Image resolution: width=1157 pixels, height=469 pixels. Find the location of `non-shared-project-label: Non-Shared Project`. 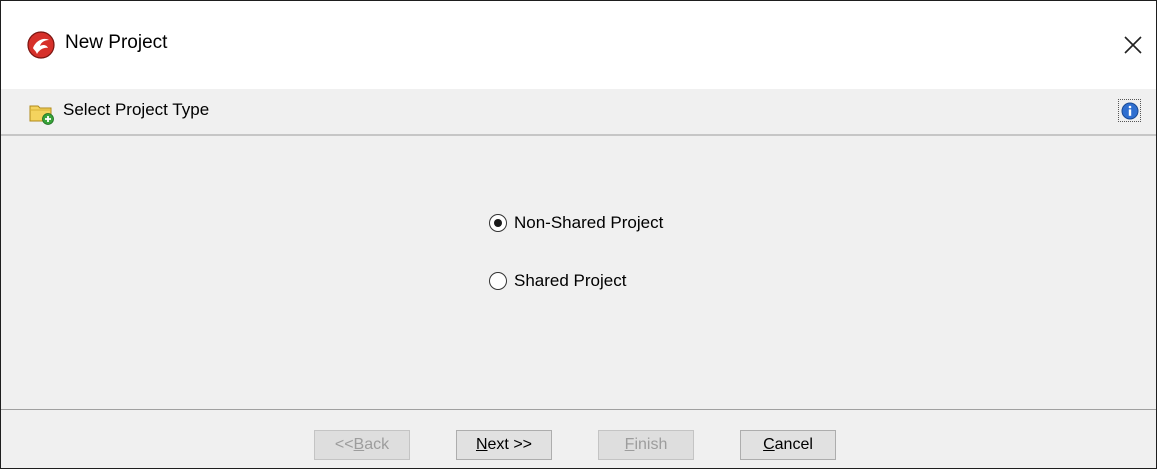

non-shared-project-label: Non-Shared Project is located at coordinates (589, 222).